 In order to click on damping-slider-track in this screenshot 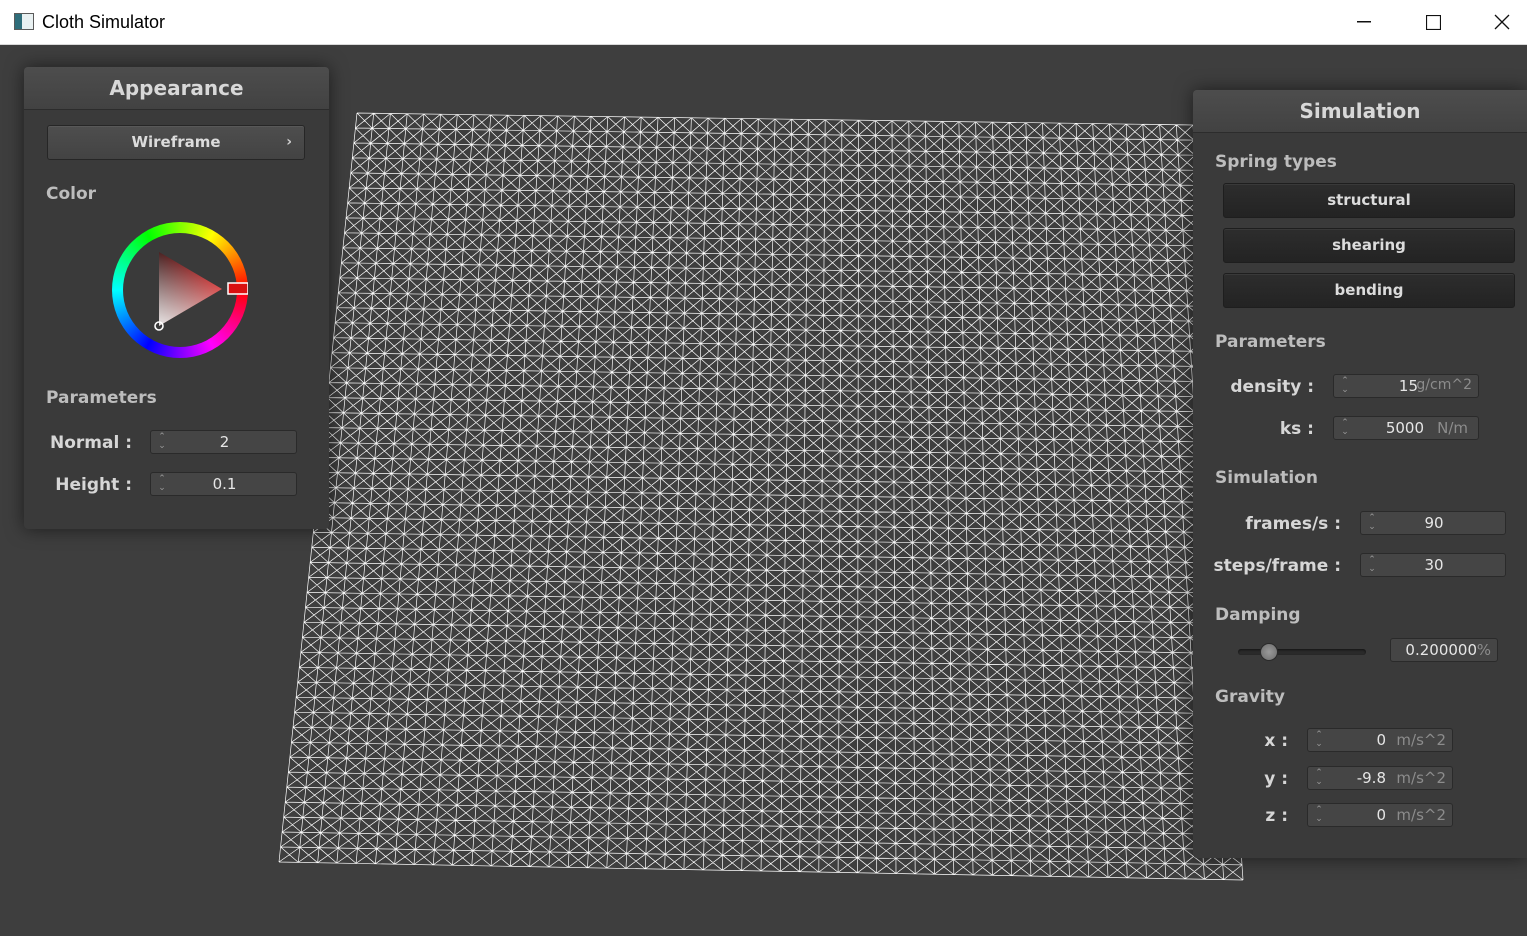, I will do `click(1302, 652)`.